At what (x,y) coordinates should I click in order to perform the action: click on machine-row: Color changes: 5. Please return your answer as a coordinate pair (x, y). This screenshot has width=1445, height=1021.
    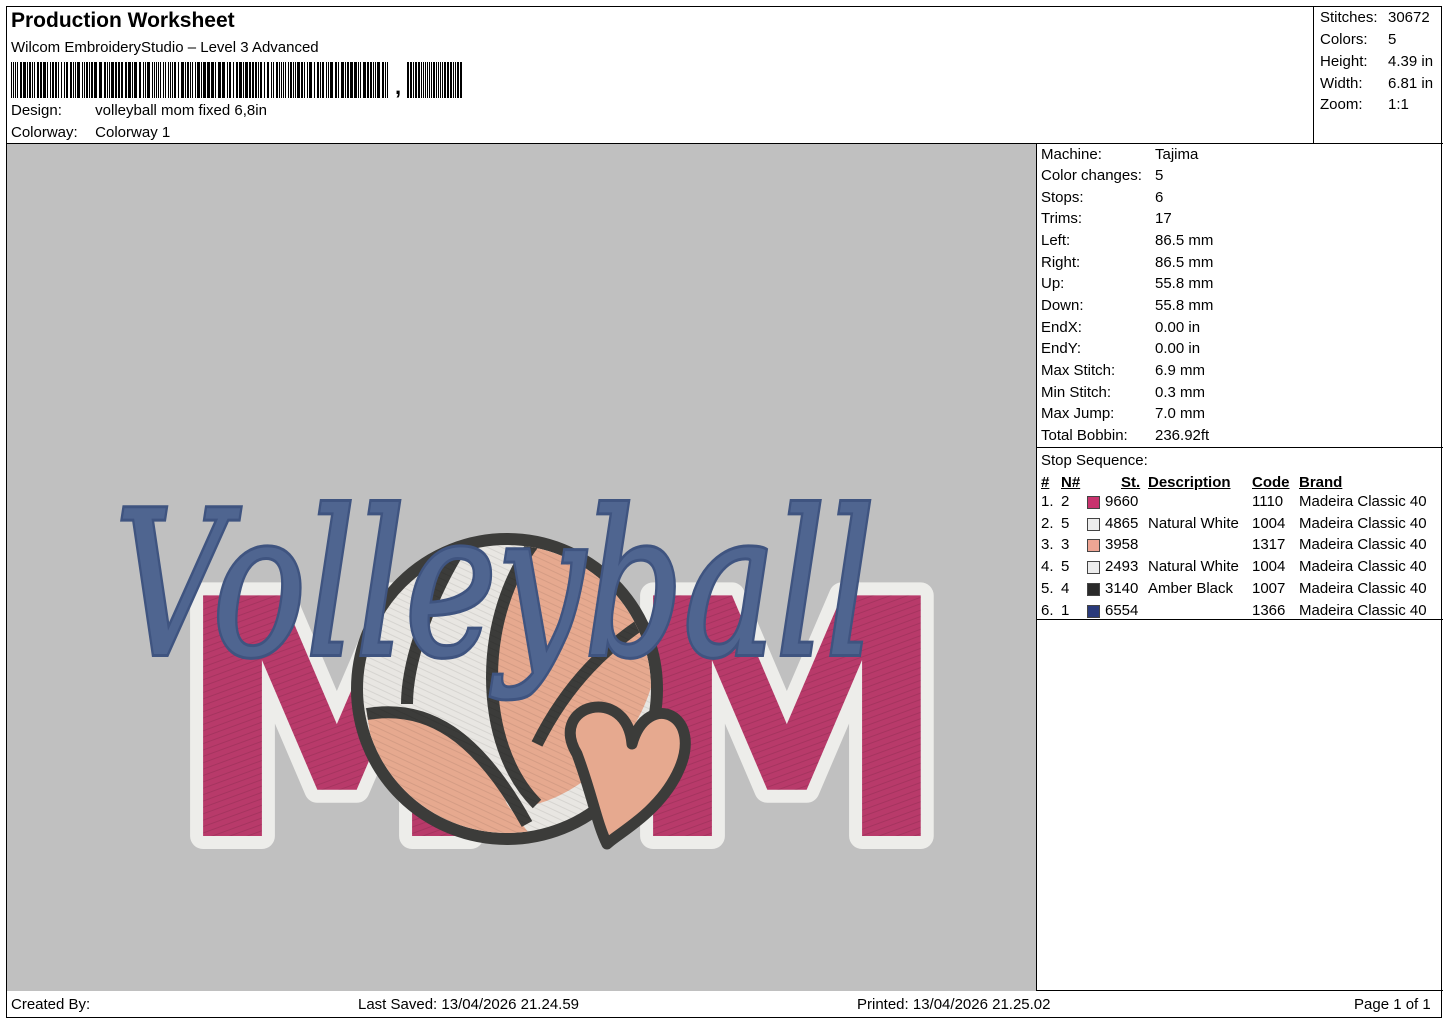
    Looking at the image, I should click on (1102, 175).